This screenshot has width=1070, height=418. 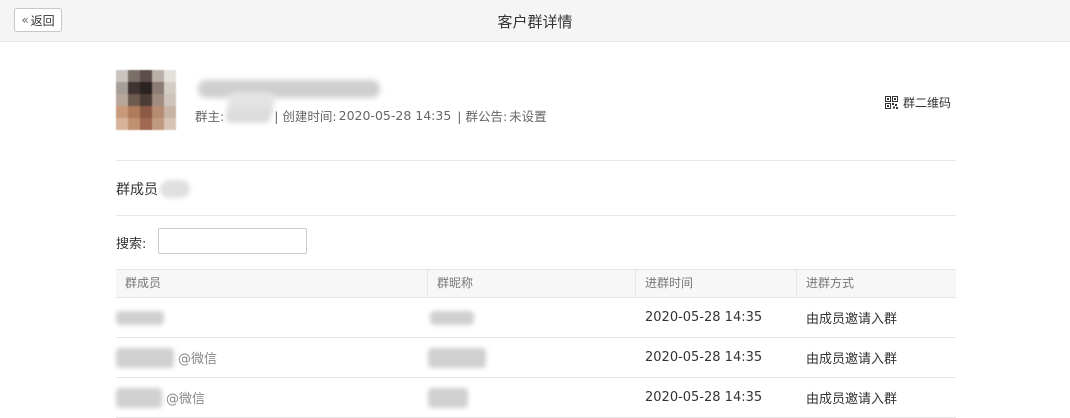 What do you see at coordinates (210, 116) in the screenshot?
I see `owner-label: 群主:` at bounding box center [210, 116].